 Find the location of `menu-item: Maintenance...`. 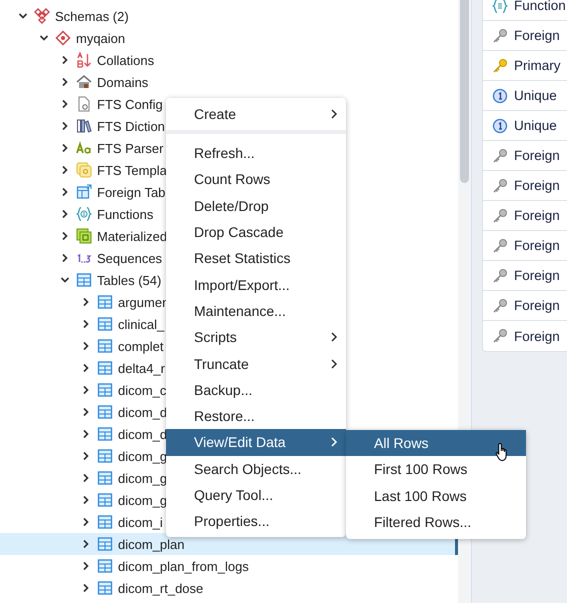

menu-item: Maintenance... is located at coordinates (256, 311).